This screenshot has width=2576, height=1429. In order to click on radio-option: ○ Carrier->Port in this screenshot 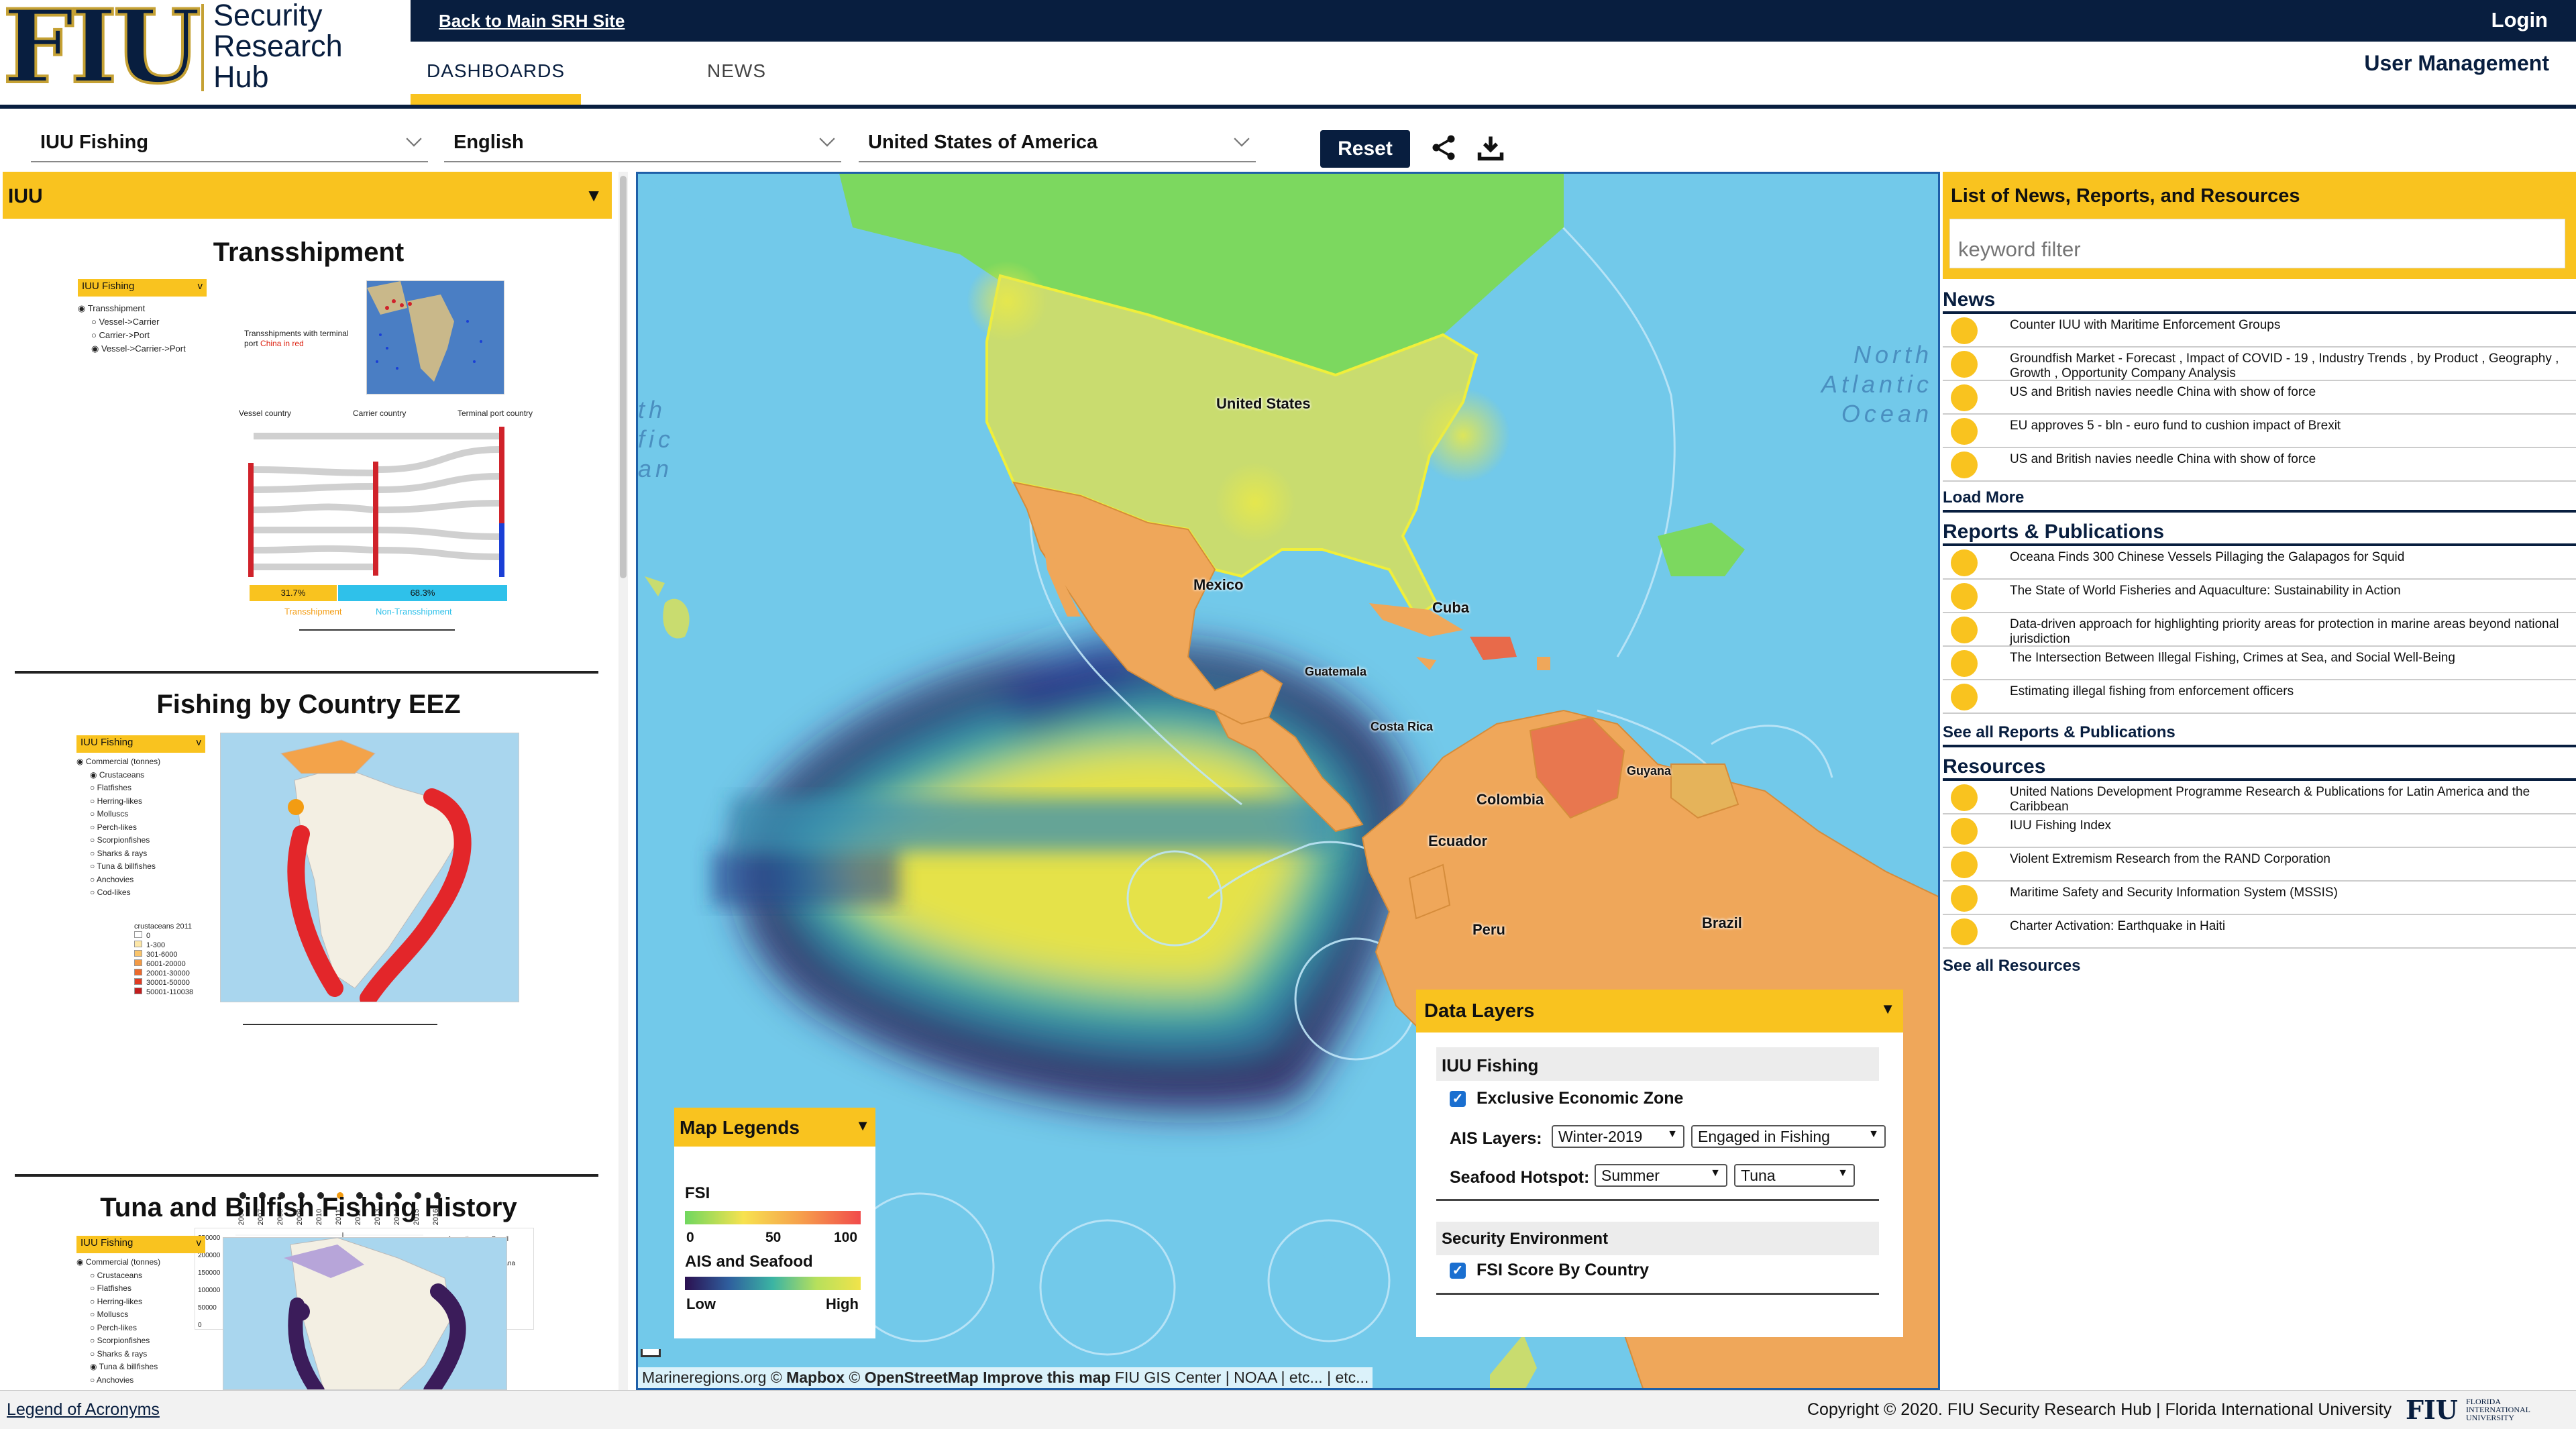, I will do `click(132, 335)`.